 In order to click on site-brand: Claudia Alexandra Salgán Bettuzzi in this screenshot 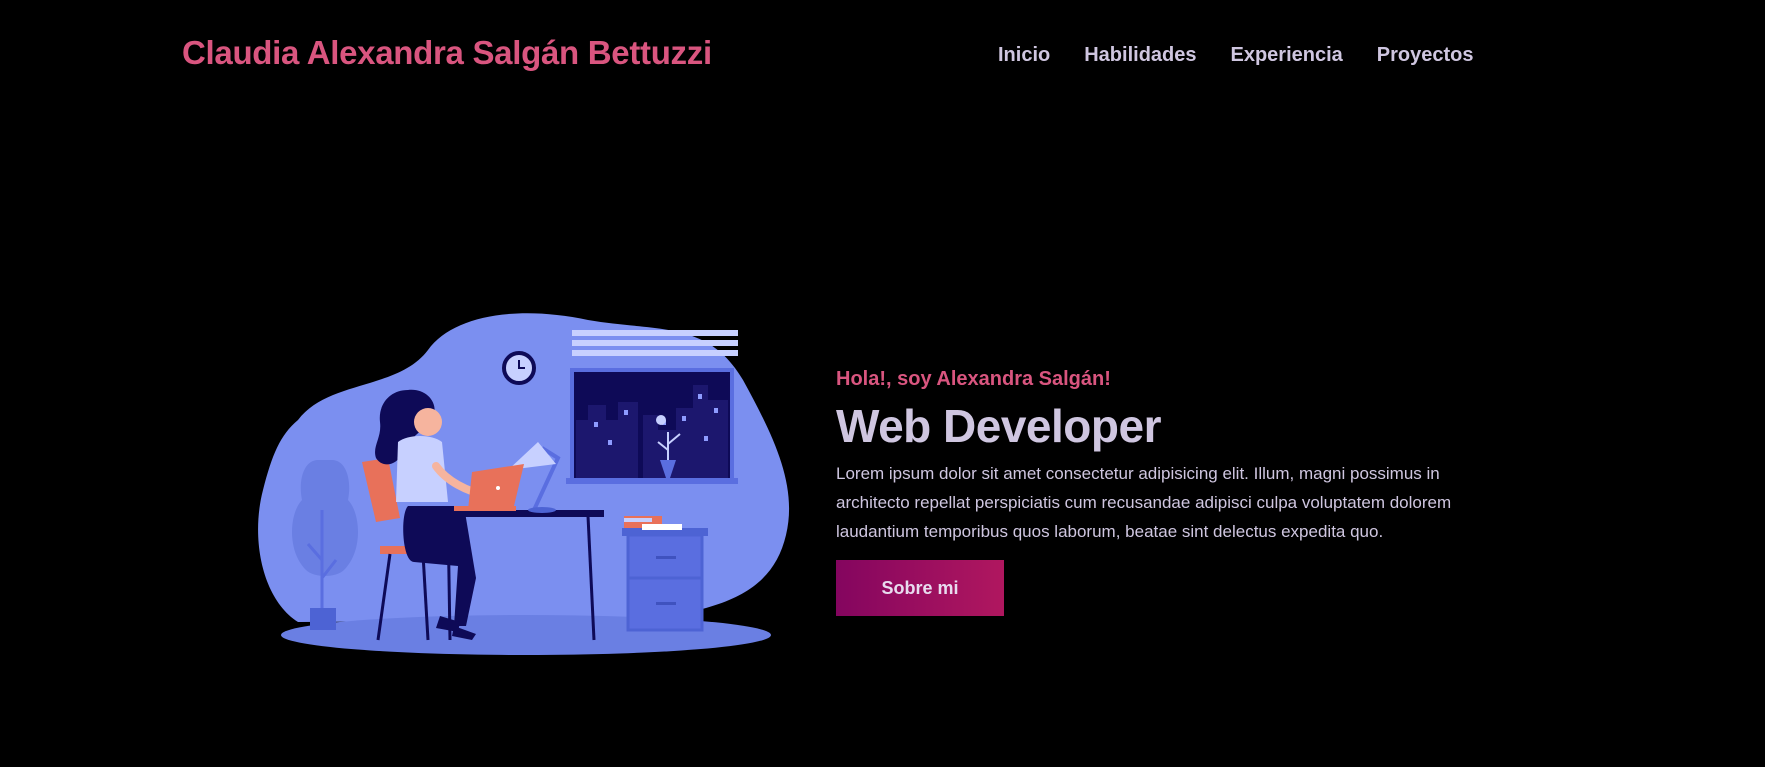, I will do `click(447, 53)`.